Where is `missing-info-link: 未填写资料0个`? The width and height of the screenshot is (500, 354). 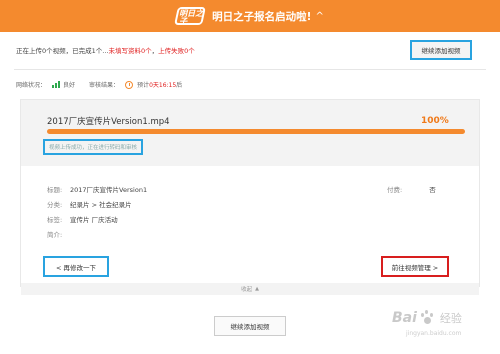
missing-info-link: 未填写资料0个 is located at coordinates (129, 51).